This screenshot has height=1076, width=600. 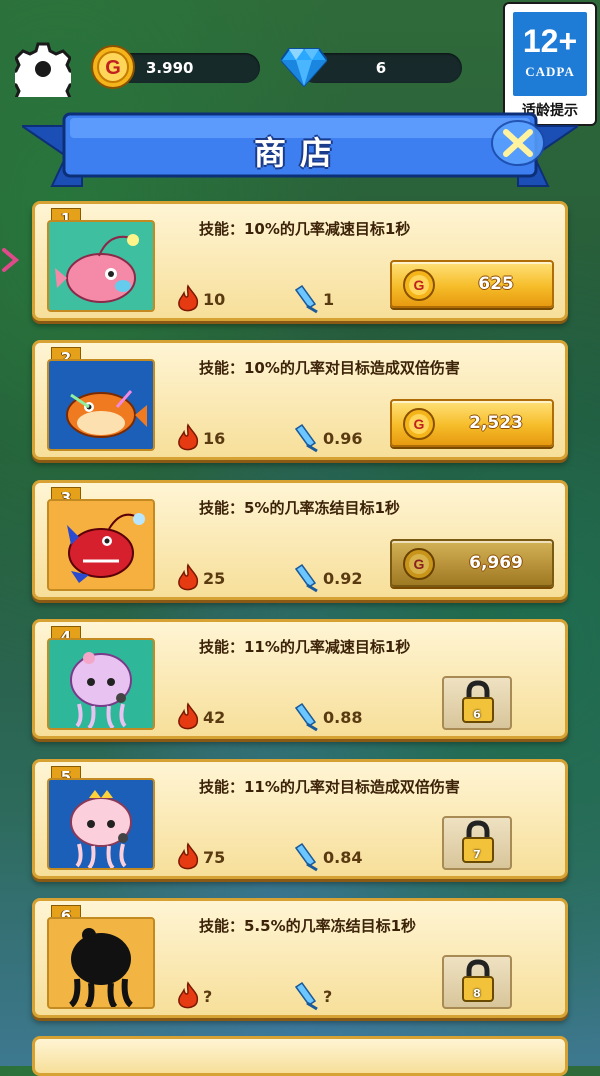 I want to click on shop-item-7-partial, so click(x=300, y=1056).